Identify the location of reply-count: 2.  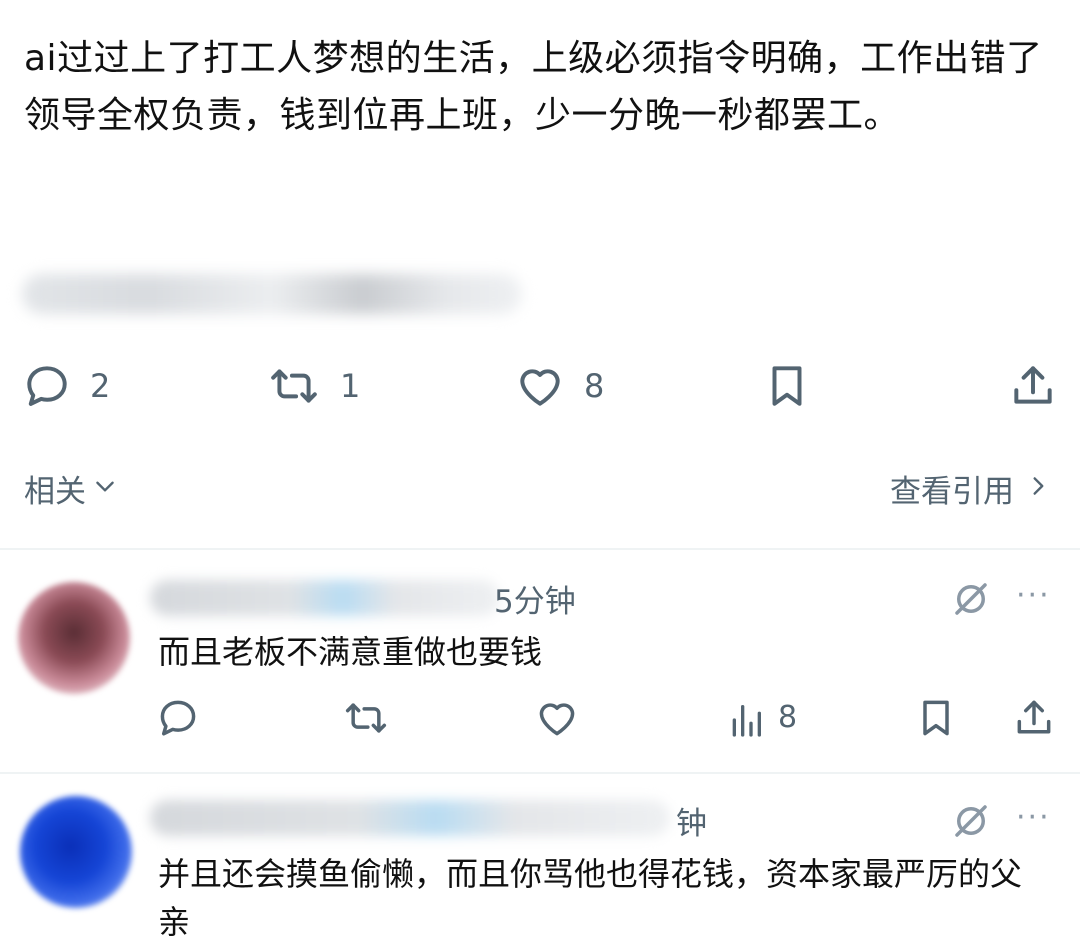
(100, 386).